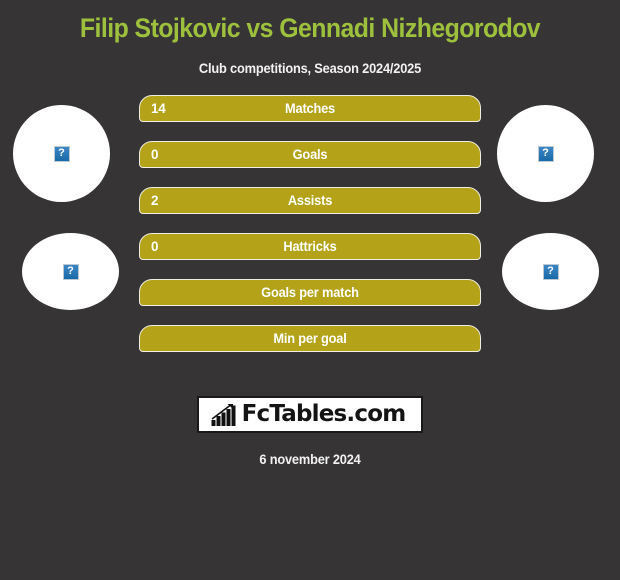  I want to click on stat-label: Min per goal, so click(310, 338).